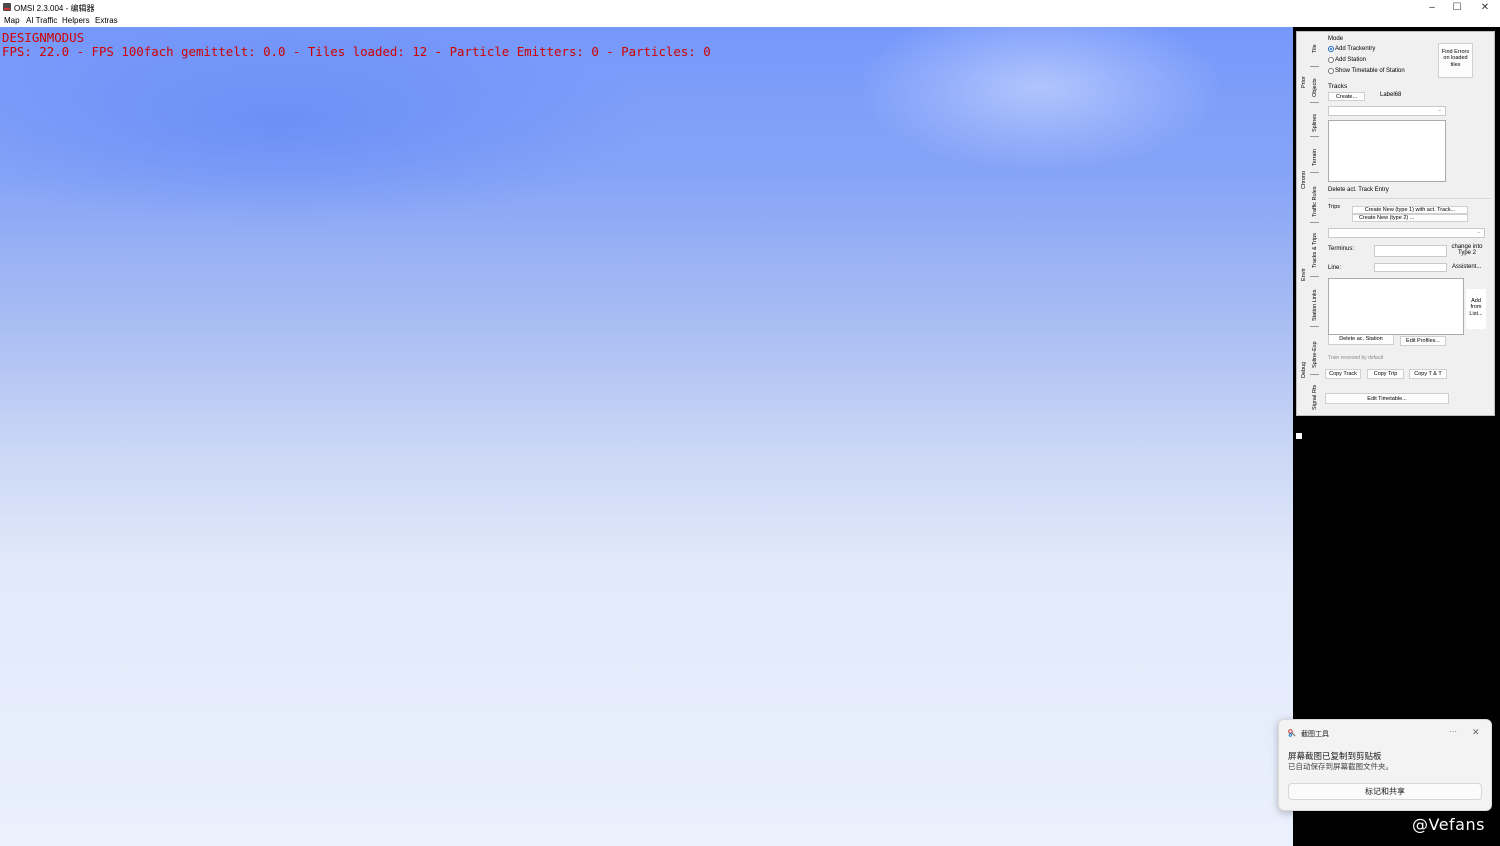 The height and width of the screenshot is (846, 1500). I want to click on track-entries-list, so click(1387, 151).